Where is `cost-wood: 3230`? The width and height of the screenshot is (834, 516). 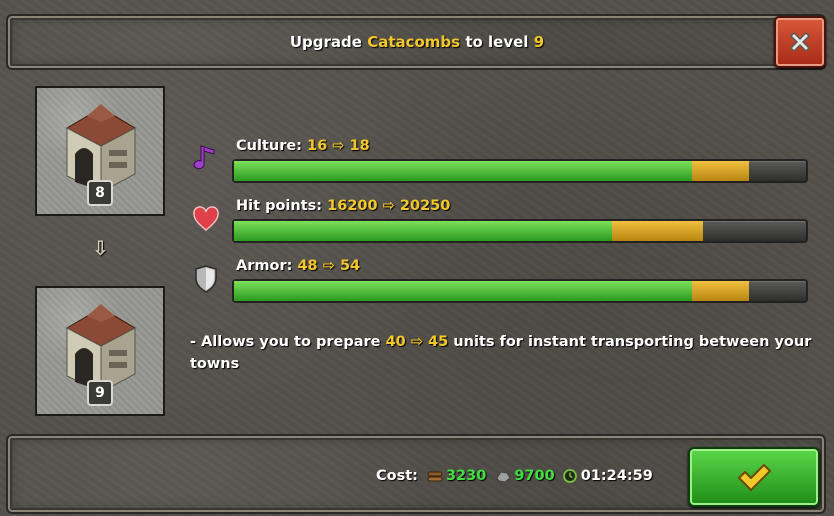
cost-wood: 3230 is located at coordinates (466, 476).